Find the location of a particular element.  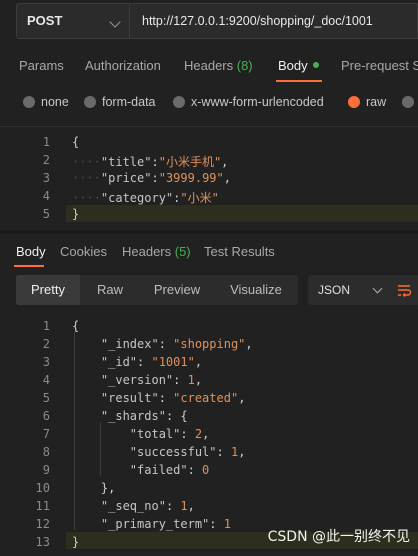

pane-divider is located at coordinates (209, 232).